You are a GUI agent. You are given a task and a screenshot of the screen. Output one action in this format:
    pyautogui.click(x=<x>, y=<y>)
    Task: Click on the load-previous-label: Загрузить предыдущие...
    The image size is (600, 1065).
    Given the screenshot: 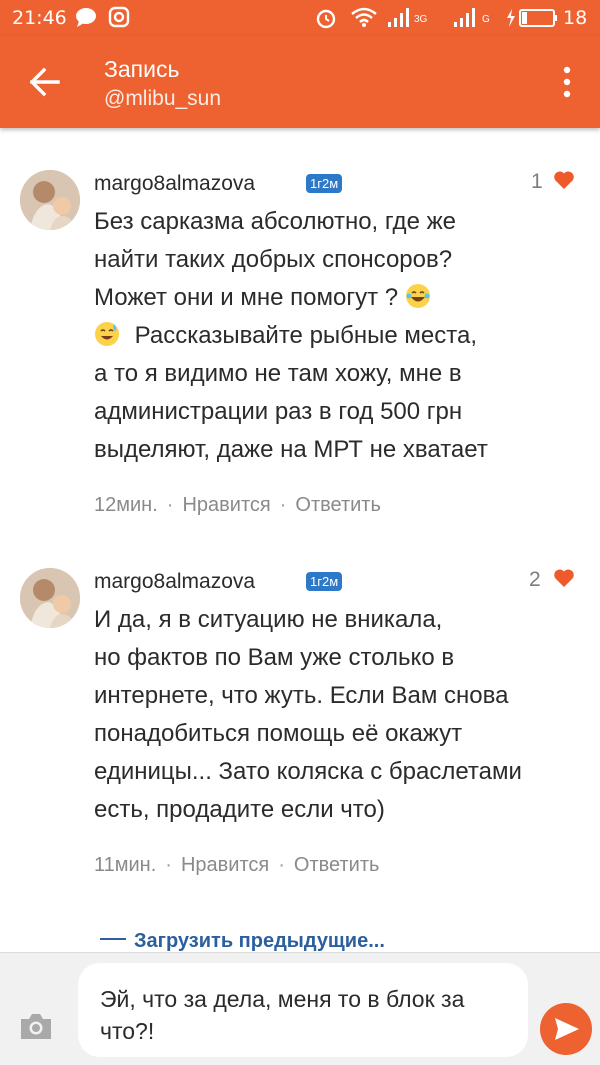 What is the action you would take?
    pyautogui.click(x=259, y=941)
    